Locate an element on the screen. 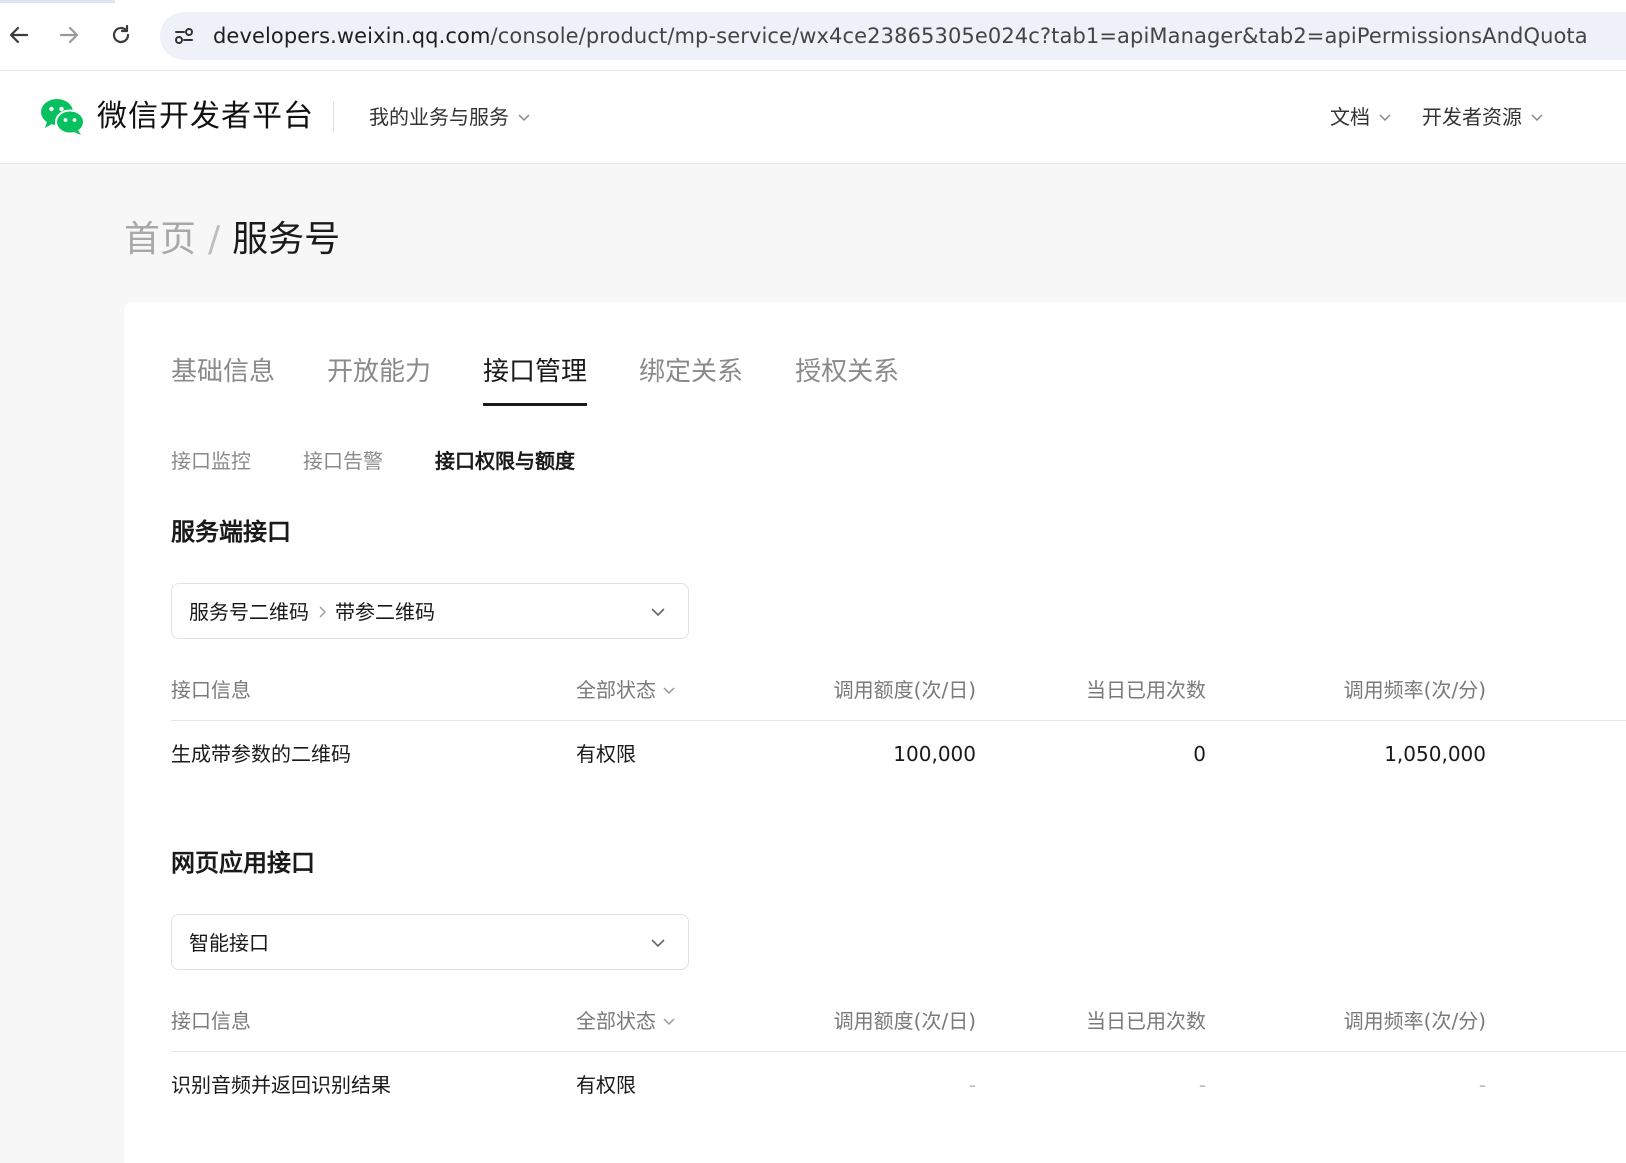  docs-menu: 文档 is located at coordinates (1361, 117).